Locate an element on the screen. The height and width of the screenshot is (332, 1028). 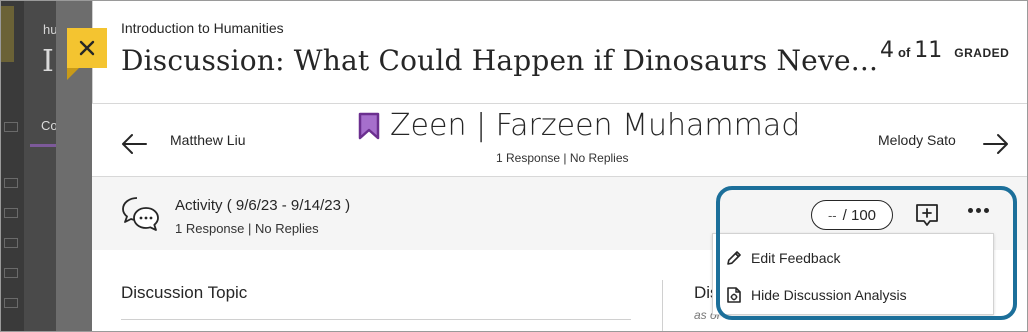
discussion-topic-heading: Discussion Topic is located at coordinates (184, 292).